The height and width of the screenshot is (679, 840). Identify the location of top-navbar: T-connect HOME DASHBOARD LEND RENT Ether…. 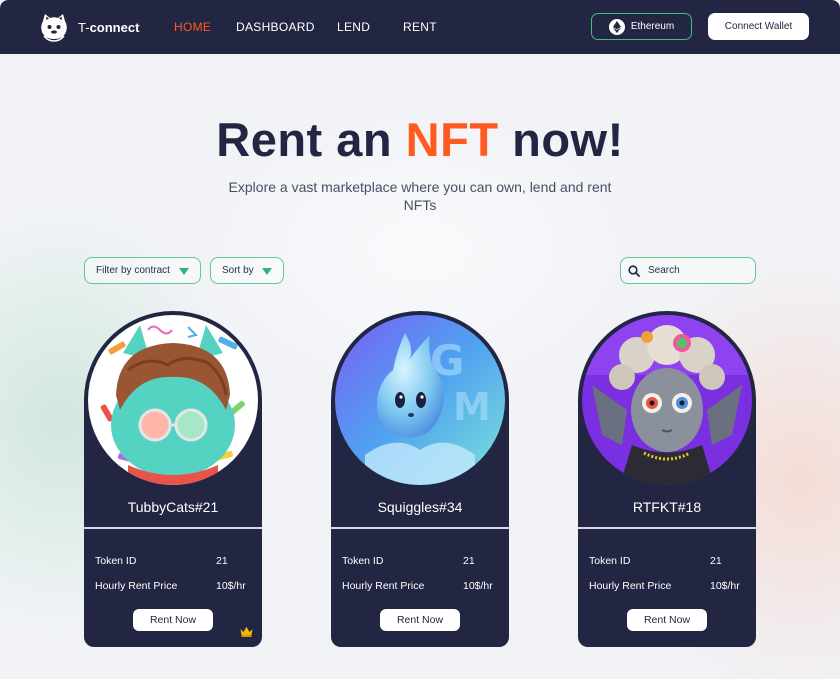
(420, 27).